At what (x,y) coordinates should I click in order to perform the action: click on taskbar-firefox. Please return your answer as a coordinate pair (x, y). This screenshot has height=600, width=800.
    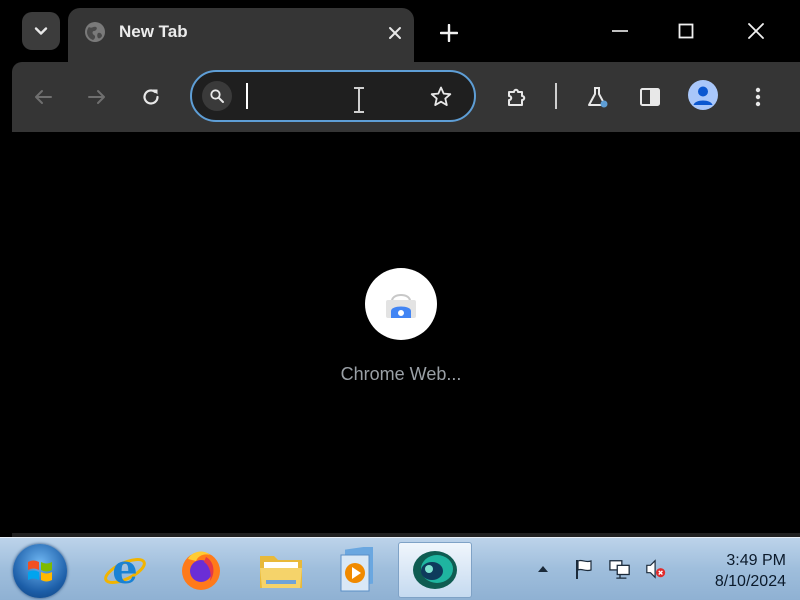
    Looking at the image, I should click on (201, 570).